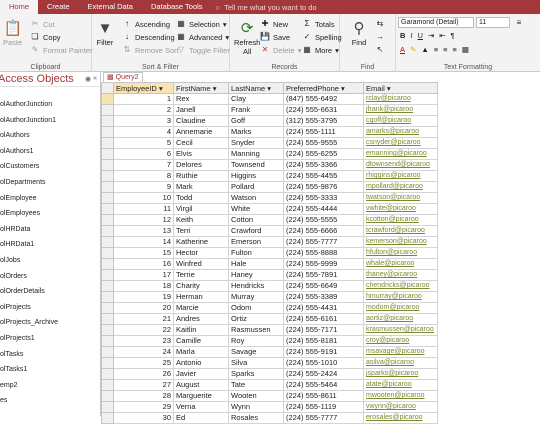 The height and width of the screenshot is (424, 540). What do you see at coordinates (143, 275) in the screenshot?
I see `cell-employeeid: 17` at bounding box center [143, 275].